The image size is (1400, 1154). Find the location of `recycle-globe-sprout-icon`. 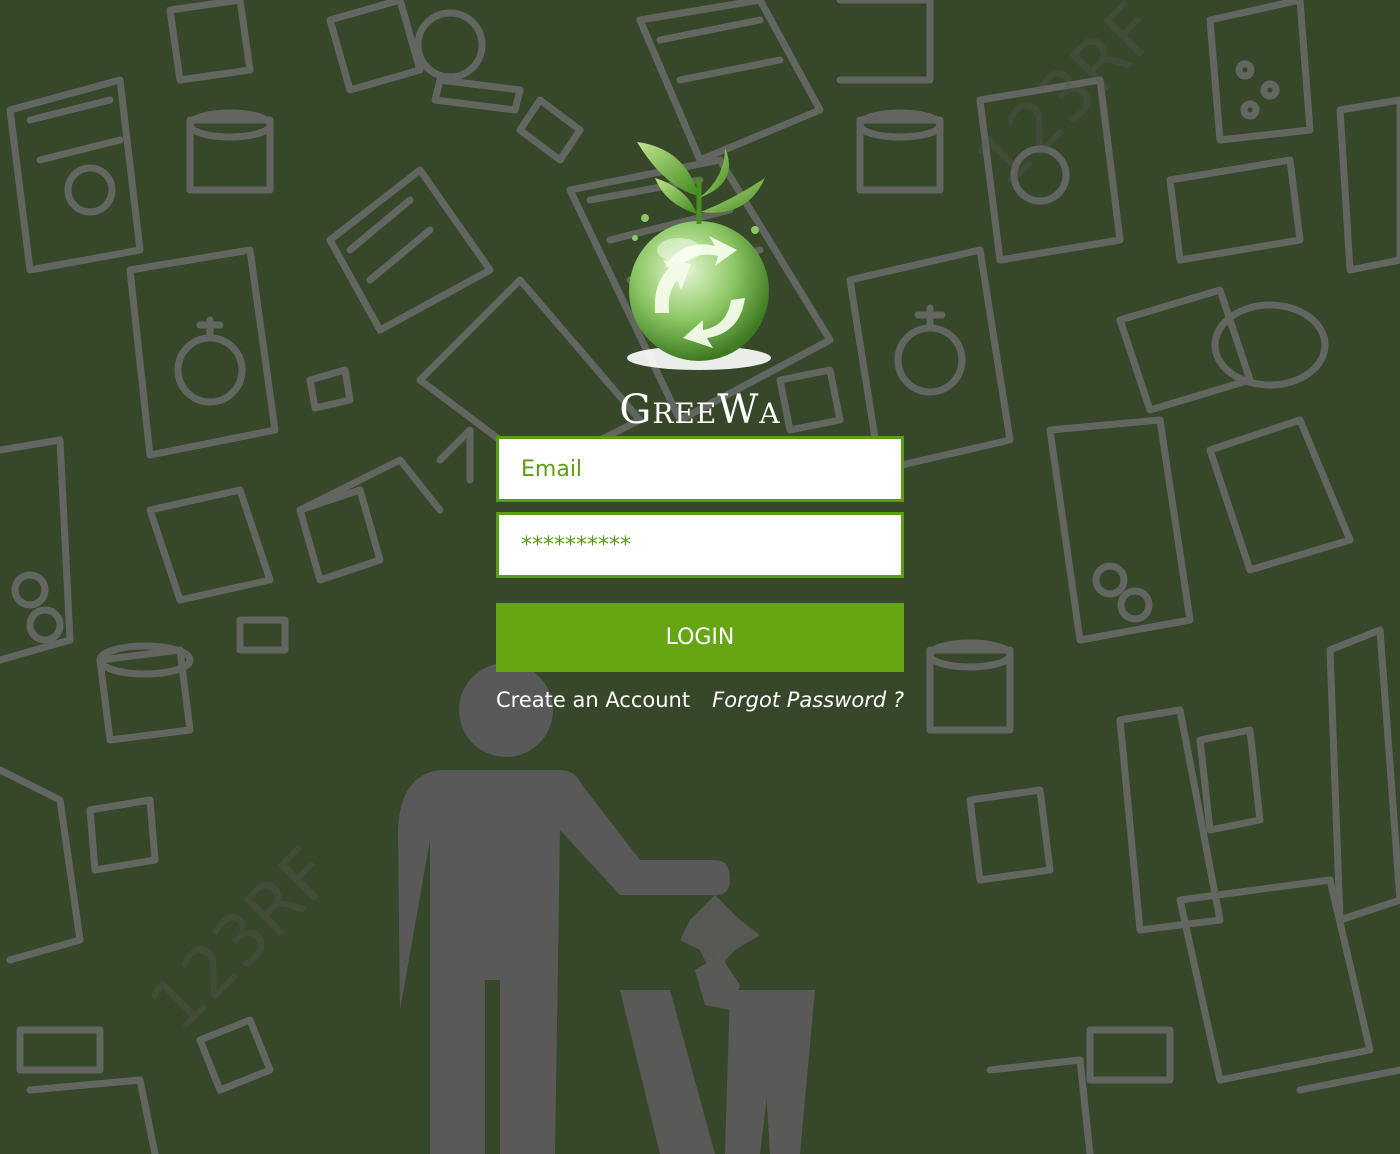

recycle-globe-sprout-icon is located at coordinates (699, 256).